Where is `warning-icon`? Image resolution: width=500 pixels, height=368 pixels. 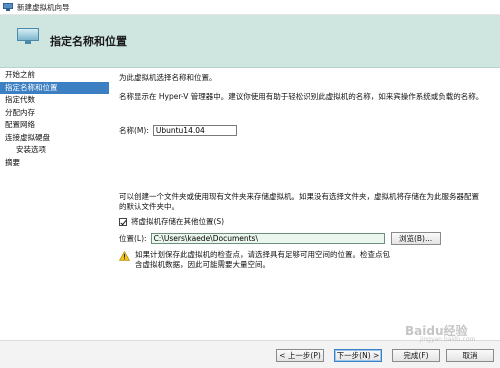
warning-icon is located at coordinates (124, 256).